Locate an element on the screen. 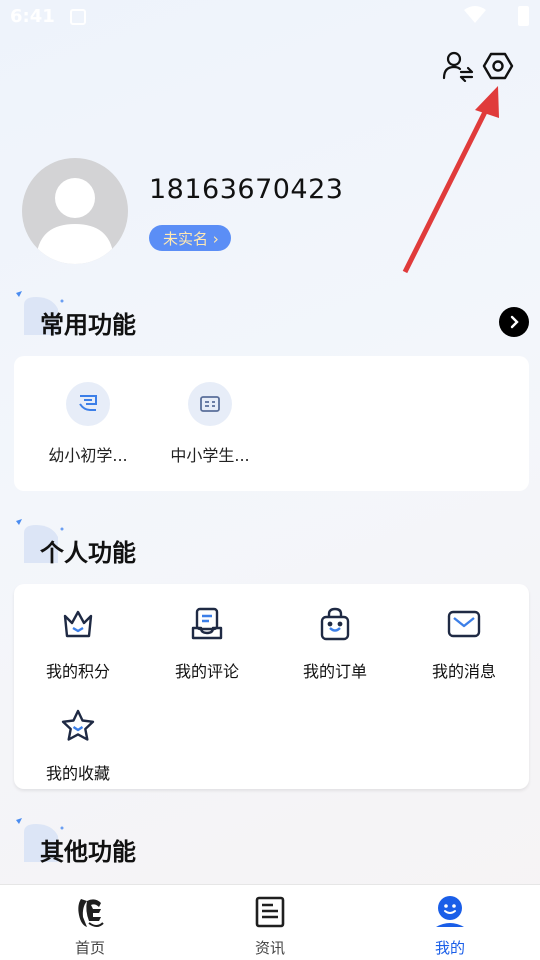  personal-item-messages: 我的消息 is located at coordinates (464, 644).